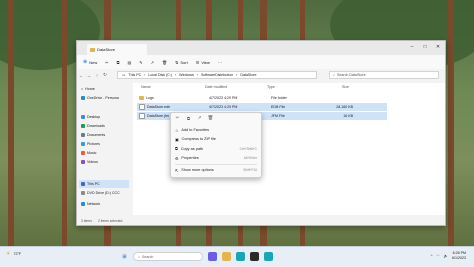  What do you see at coordinates (197, 62) in the screenshot?
I see `view-icon: ☰` at bounding box center [197, 62].